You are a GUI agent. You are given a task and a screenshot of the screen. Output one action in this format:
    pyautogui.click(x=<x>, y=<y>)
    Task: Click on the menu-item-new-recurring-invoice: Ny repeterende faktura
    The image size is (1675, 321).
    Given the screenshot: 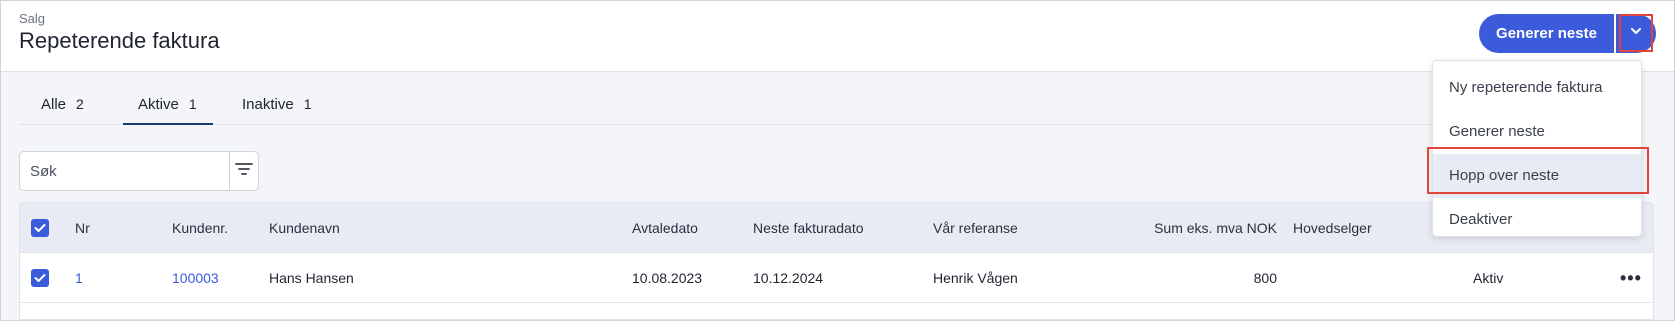 What is the action you would take?
    pyautogui.click(x=1537, y=88)
    